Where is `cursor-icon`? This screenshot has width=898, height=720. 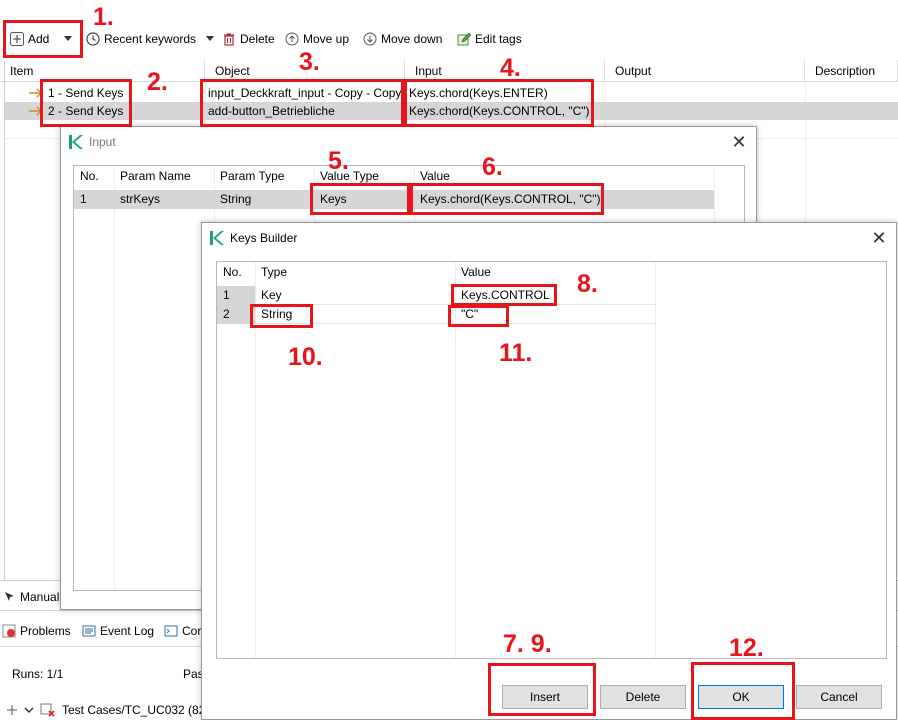 cursor-icon is located at coordinates (9, 596).